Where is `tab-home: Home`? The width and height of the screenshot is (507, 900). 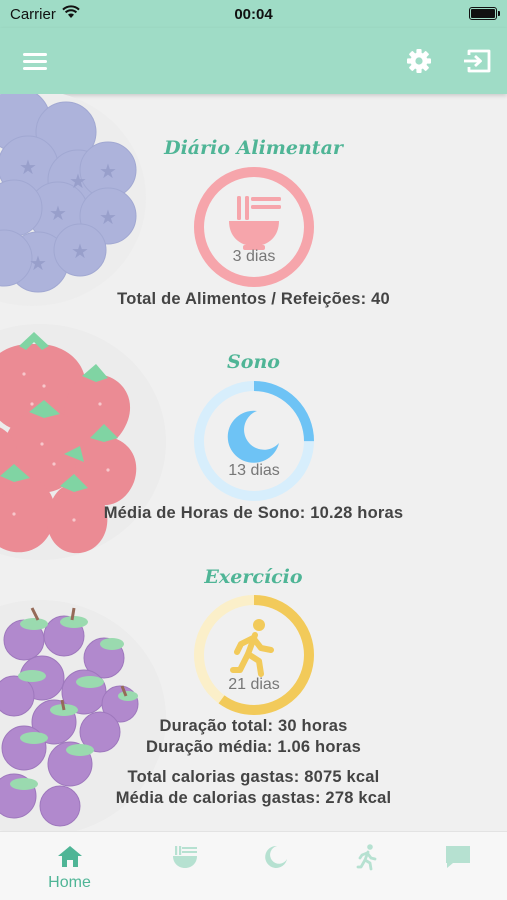
tab-home: Home is located at coordinates (69, 866).